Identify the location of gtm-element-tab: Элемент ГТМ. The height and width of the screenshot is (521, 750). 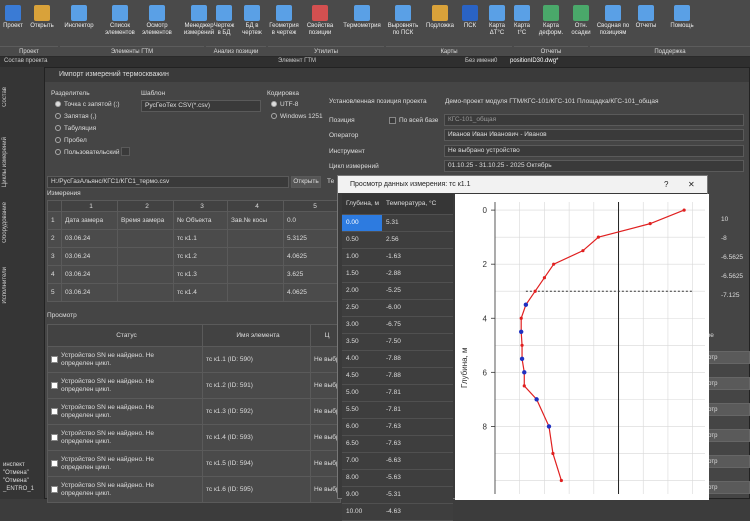
(297, 61).